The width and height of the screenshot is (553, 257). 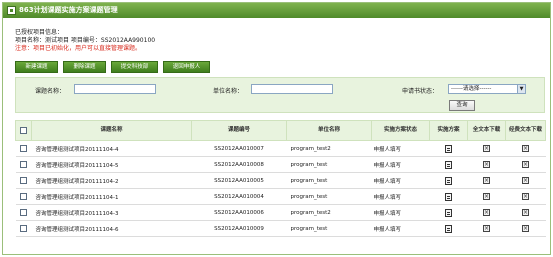 I want to click on search-panel: 课题名称： 单位名称： 申请书状态： ------请选择------ ▼ 查询, so click(x=280, y=95).